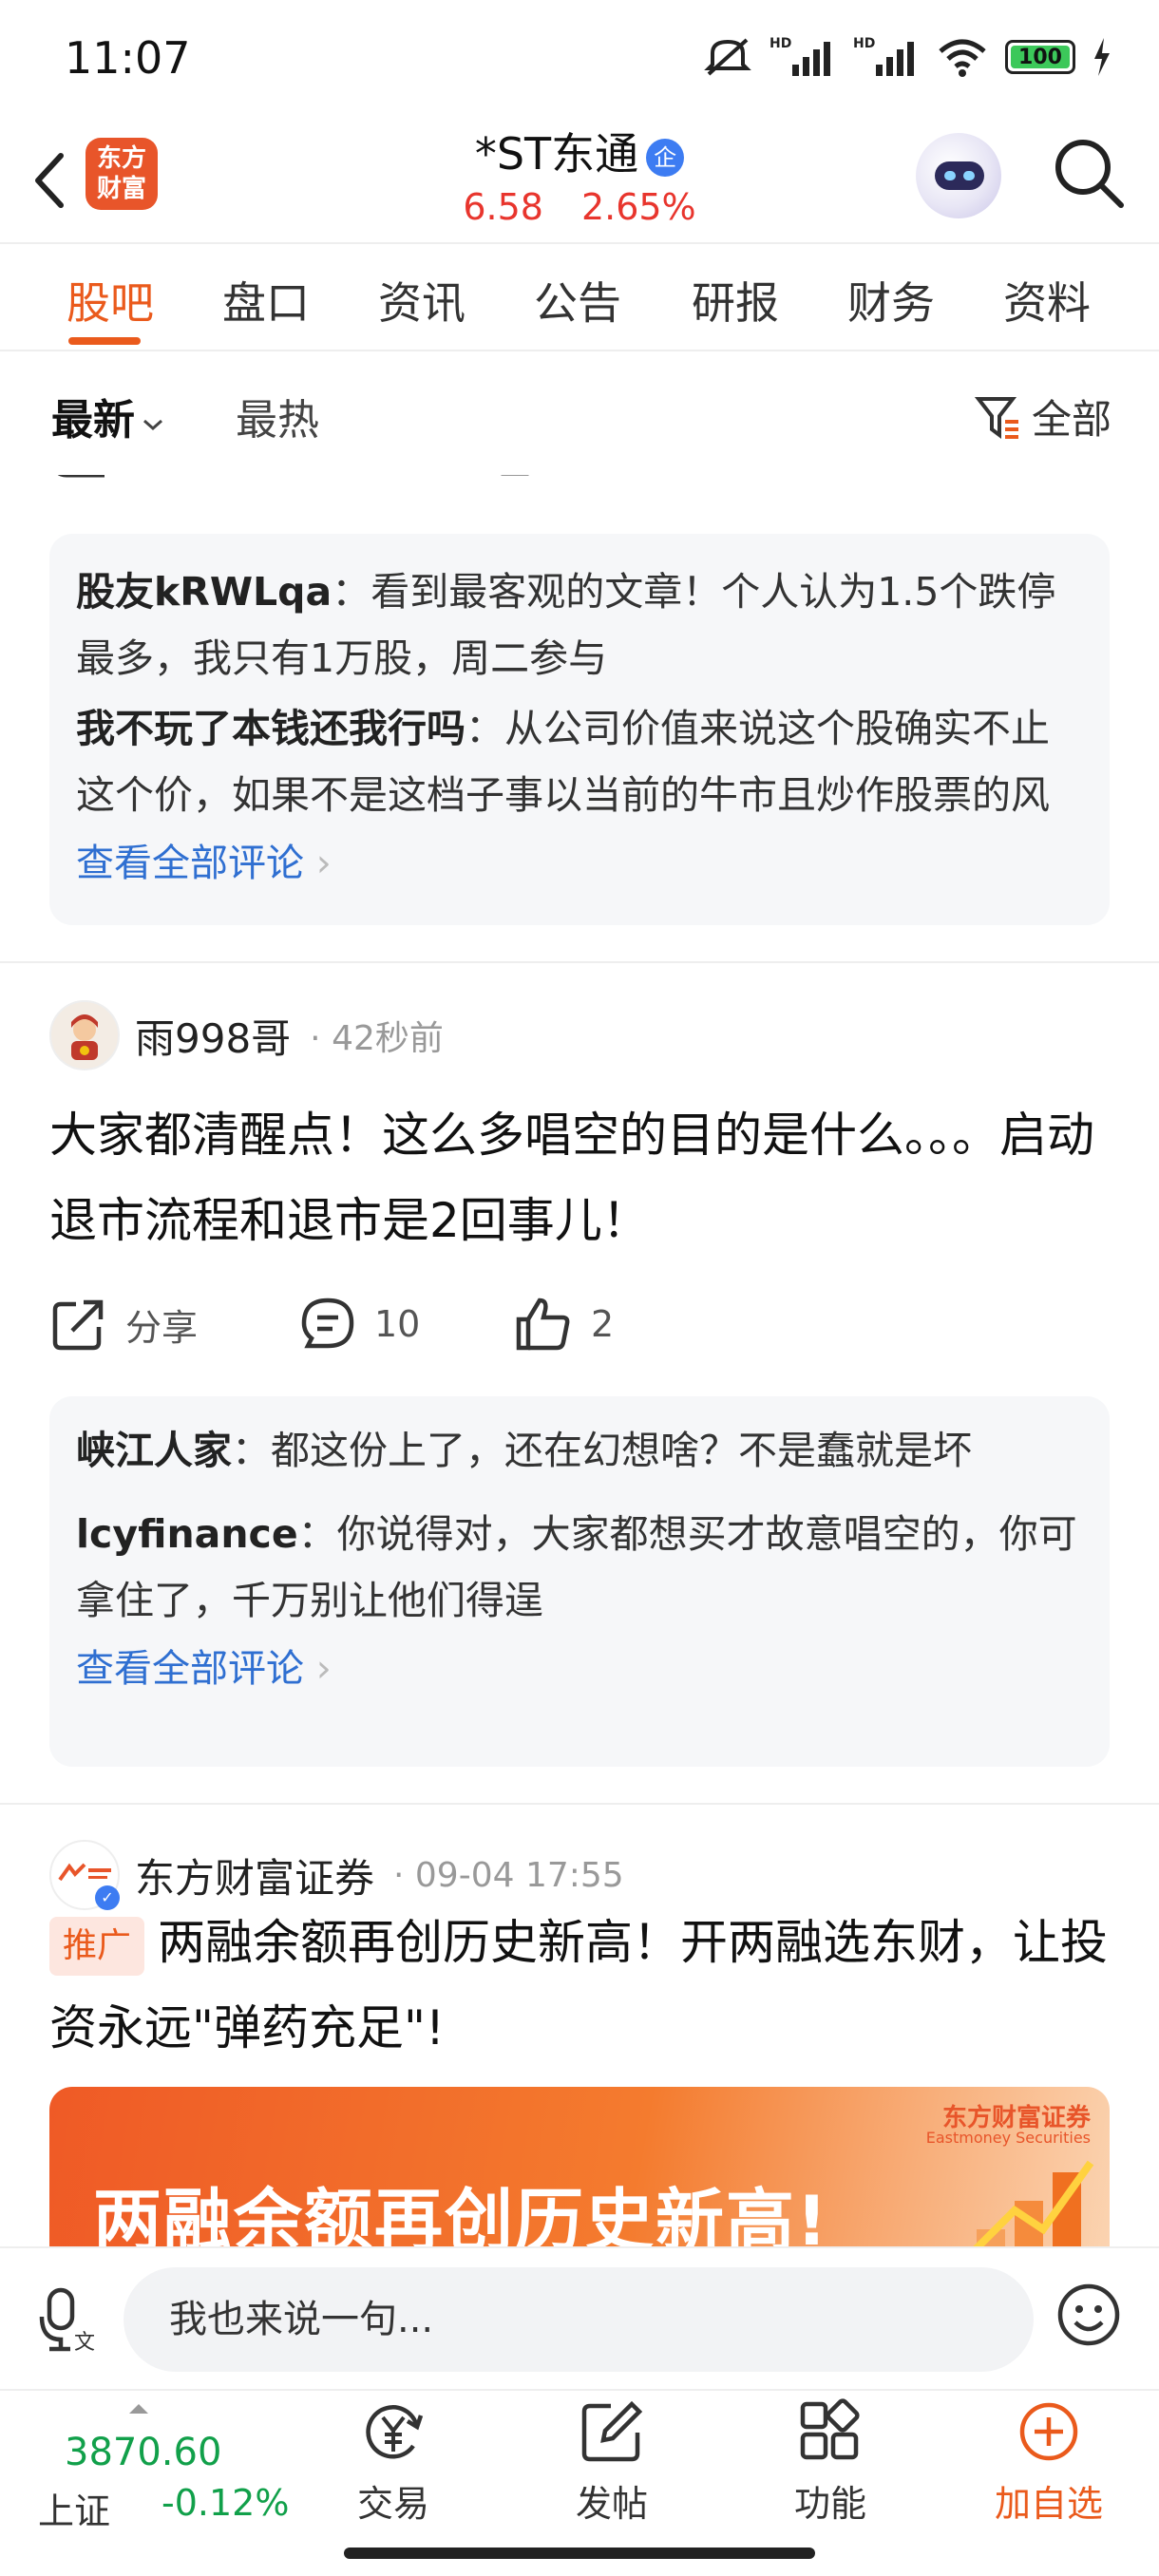 Image resolution: width=1159 pixels, height=2576 pixels. I want to click on tab-finance: 财务, so click(891, 300).